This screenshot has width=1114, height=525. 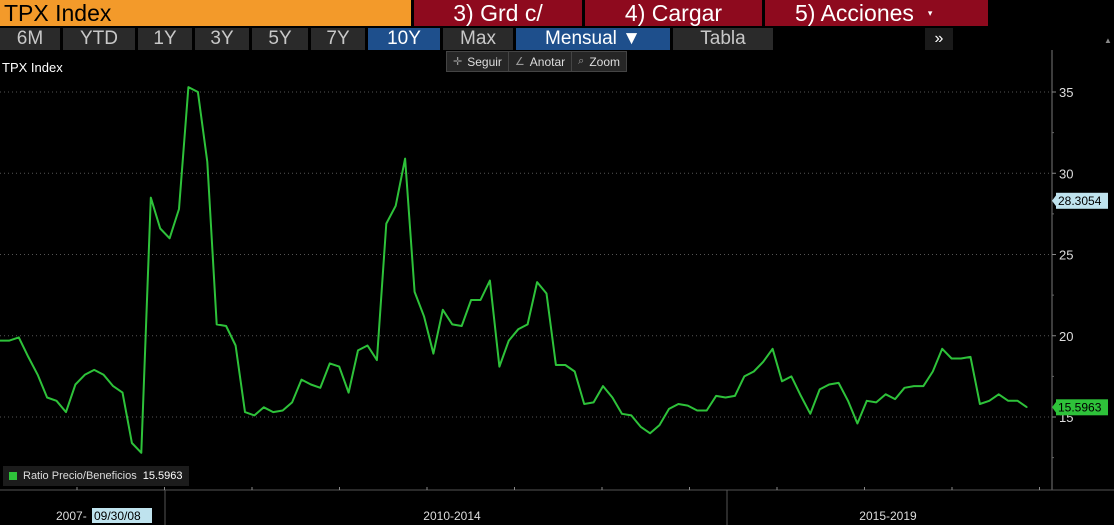 What do you see at coordinates (723, 39) in the screenshot?
I see `table-button: Tabla` at bounding box center [723, 39].